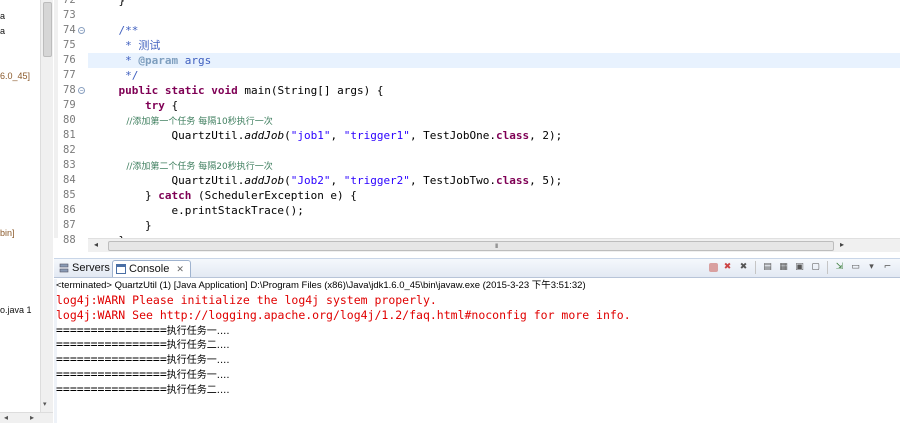 The height and width of the screenshot is (423, 900). What do you see at coordinates (494, 165) in the screenshot?
I see `code-line: //添加第二个任务 每隔20秒执行一次` at bounding box center [494, 165].